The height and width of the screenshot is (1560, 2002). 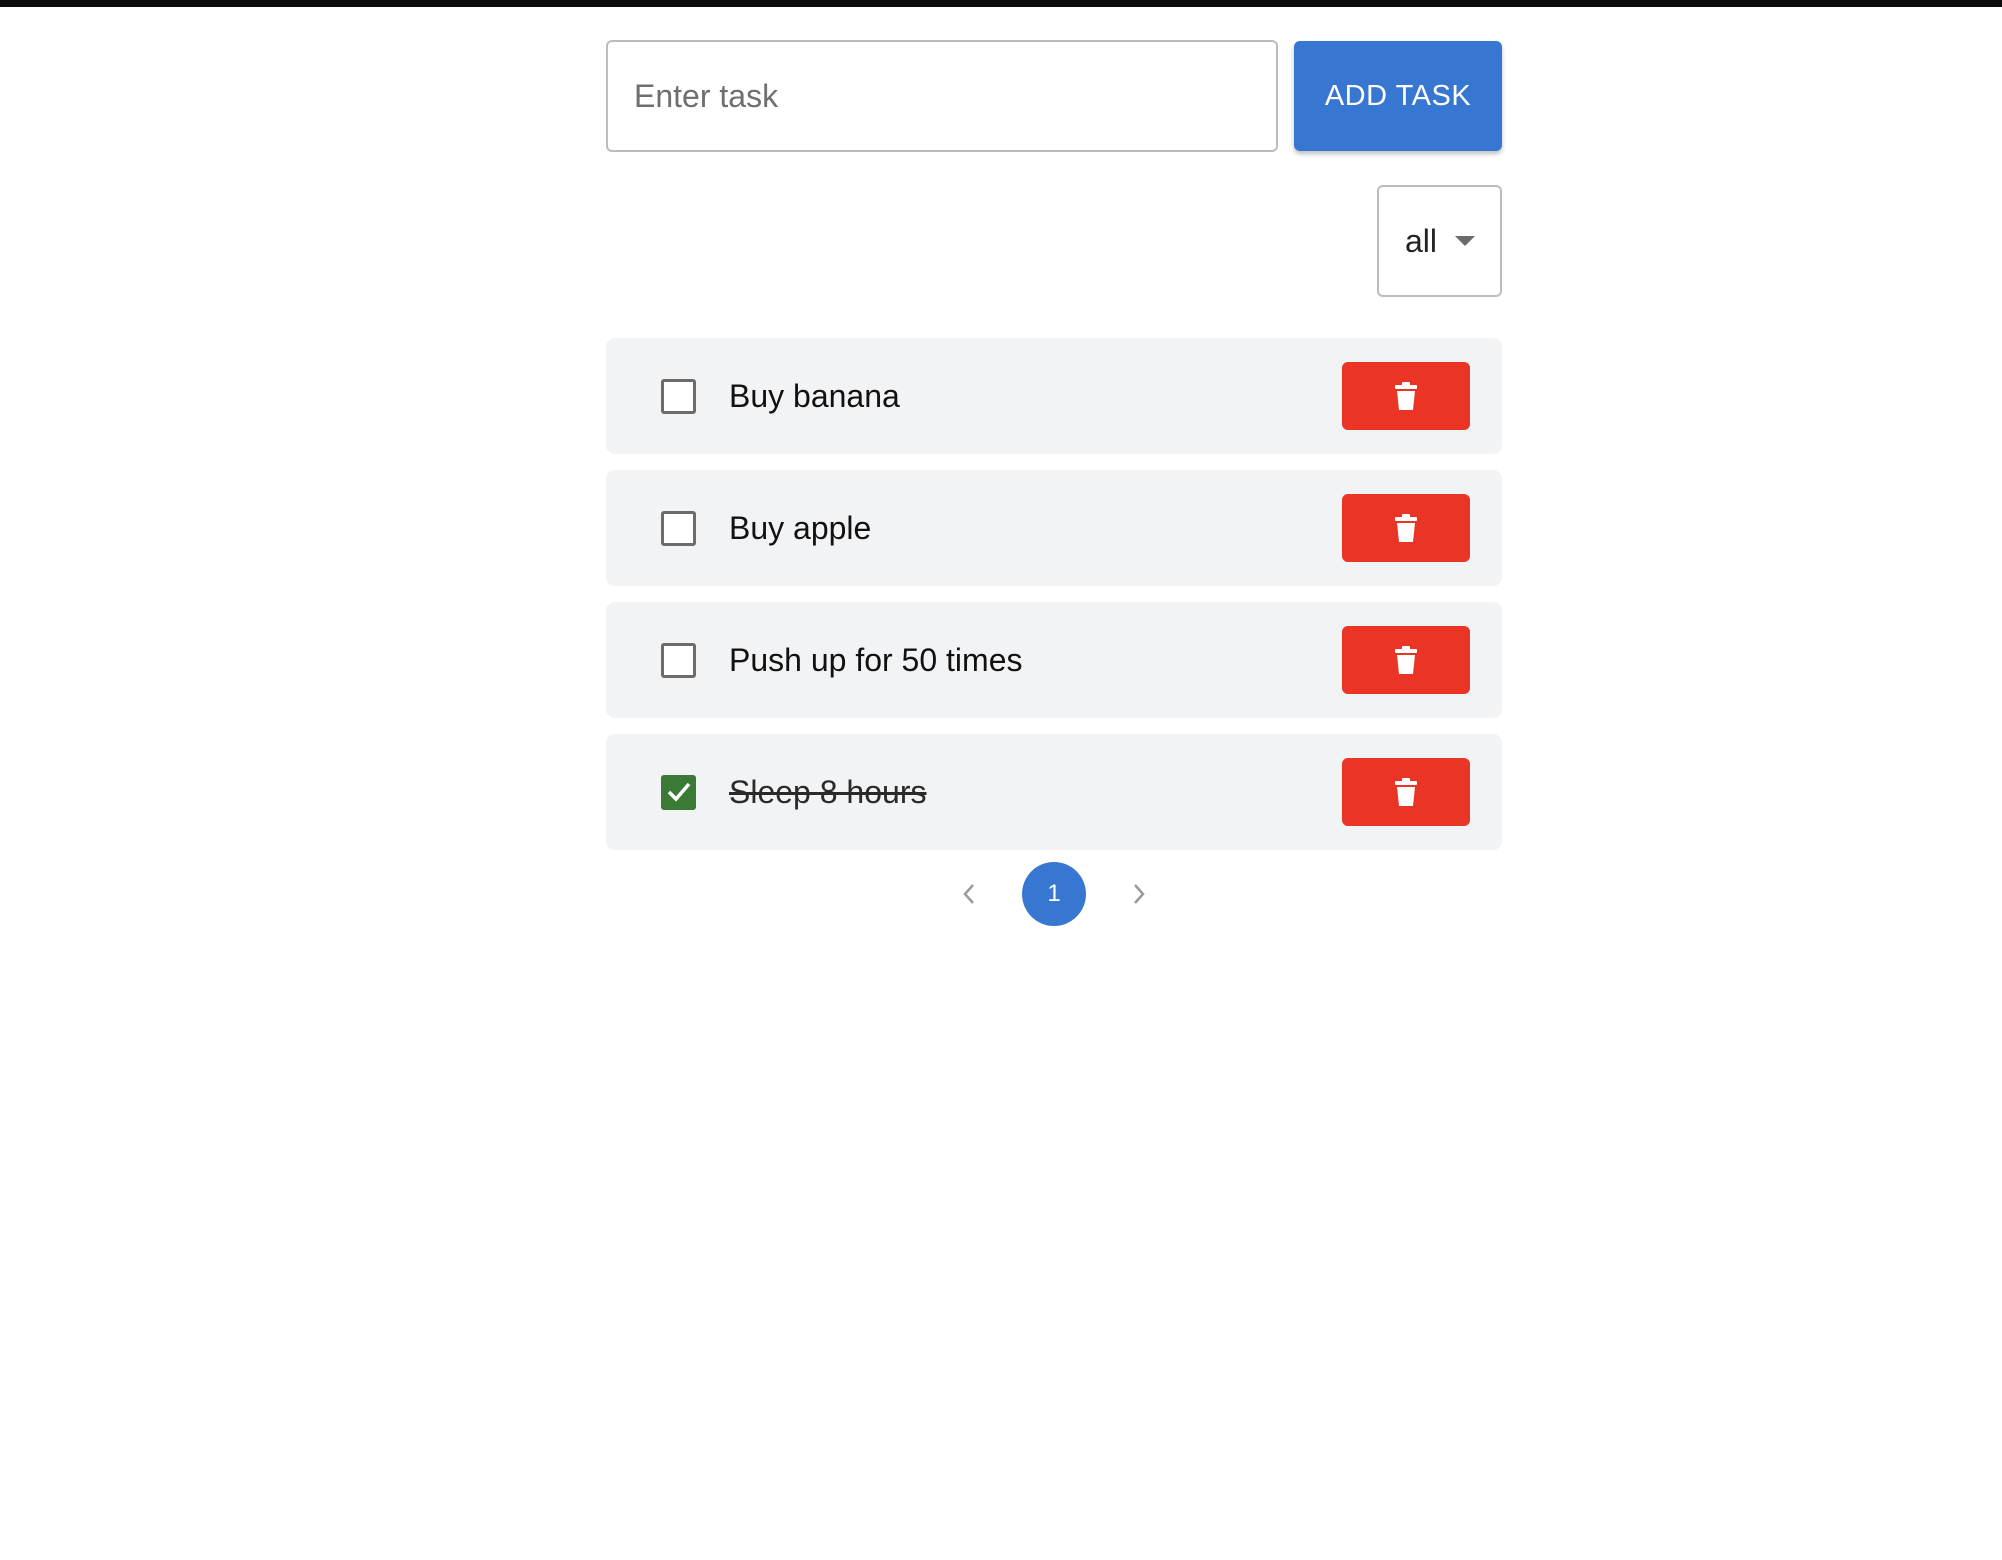 I want to click on filter-select: all, so click(x=1439, y=241).